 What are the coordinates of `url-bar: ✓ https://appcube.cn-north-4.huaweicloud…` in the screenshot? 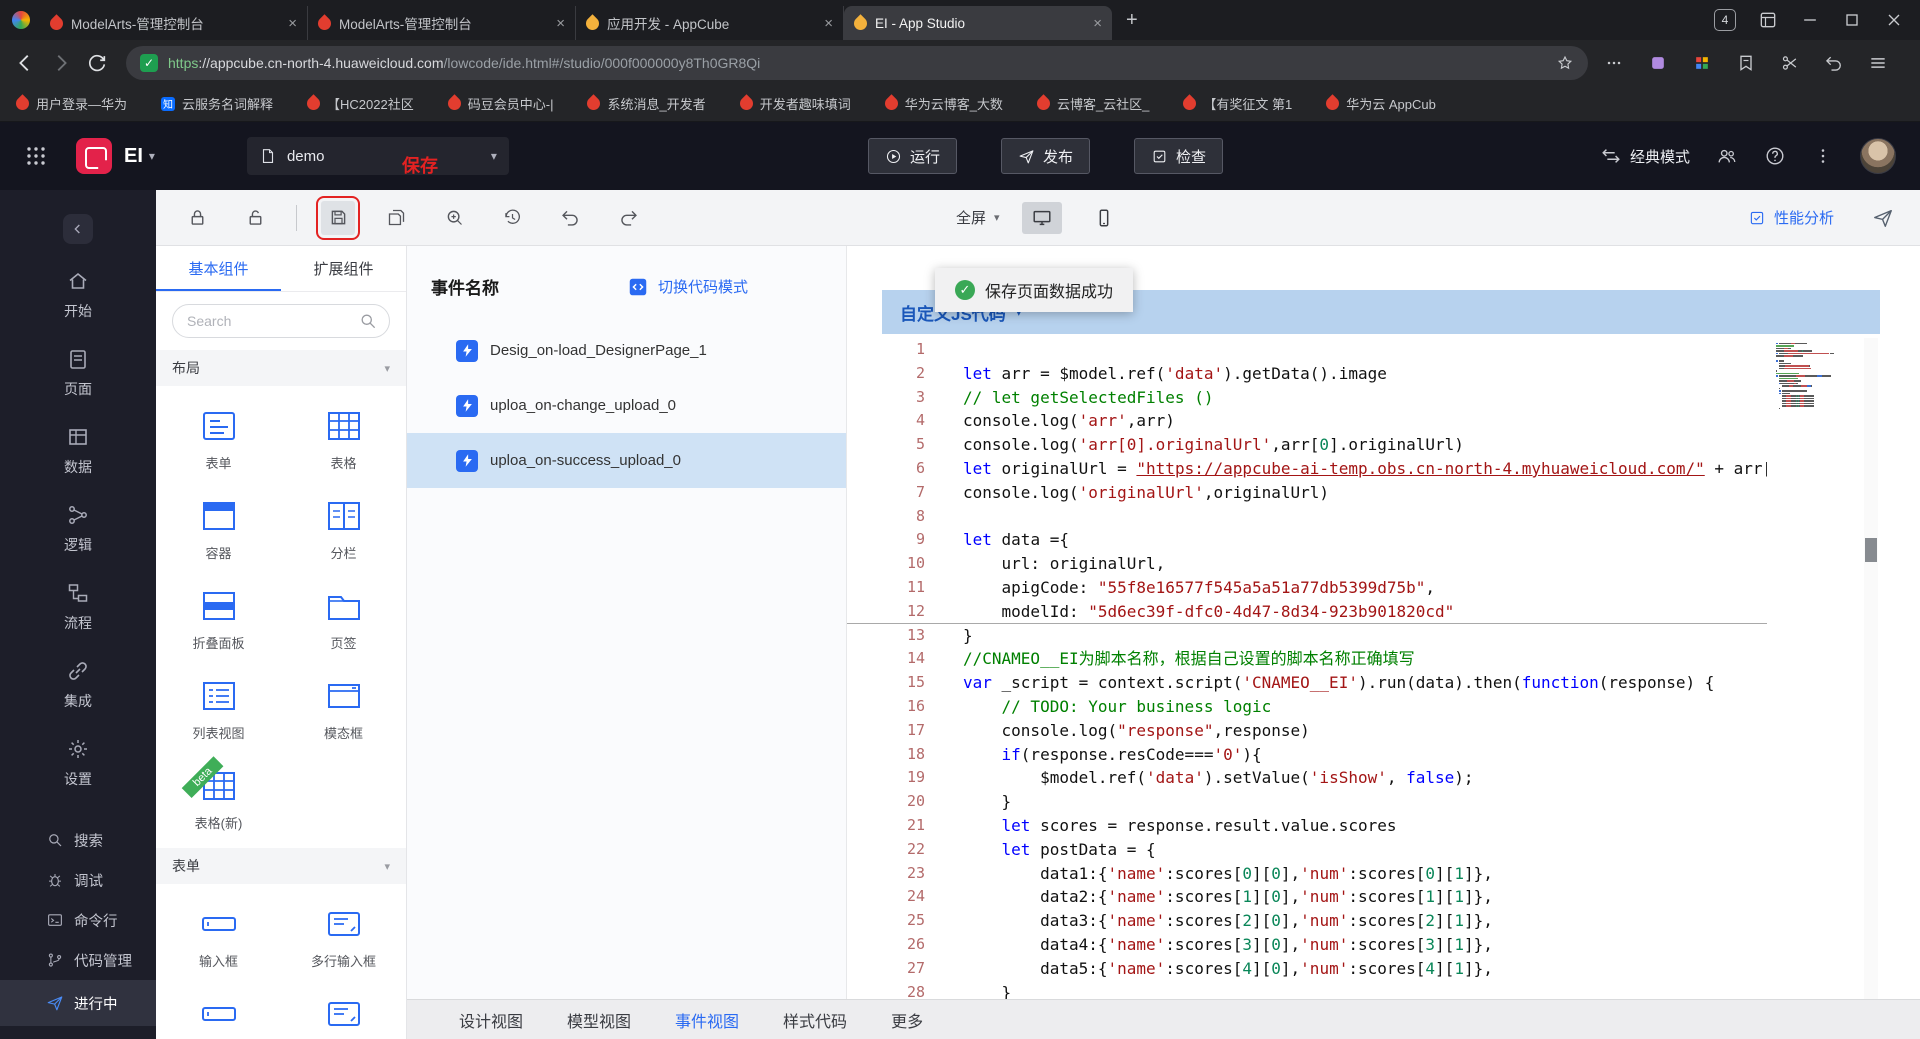 It's located at (857, 63).